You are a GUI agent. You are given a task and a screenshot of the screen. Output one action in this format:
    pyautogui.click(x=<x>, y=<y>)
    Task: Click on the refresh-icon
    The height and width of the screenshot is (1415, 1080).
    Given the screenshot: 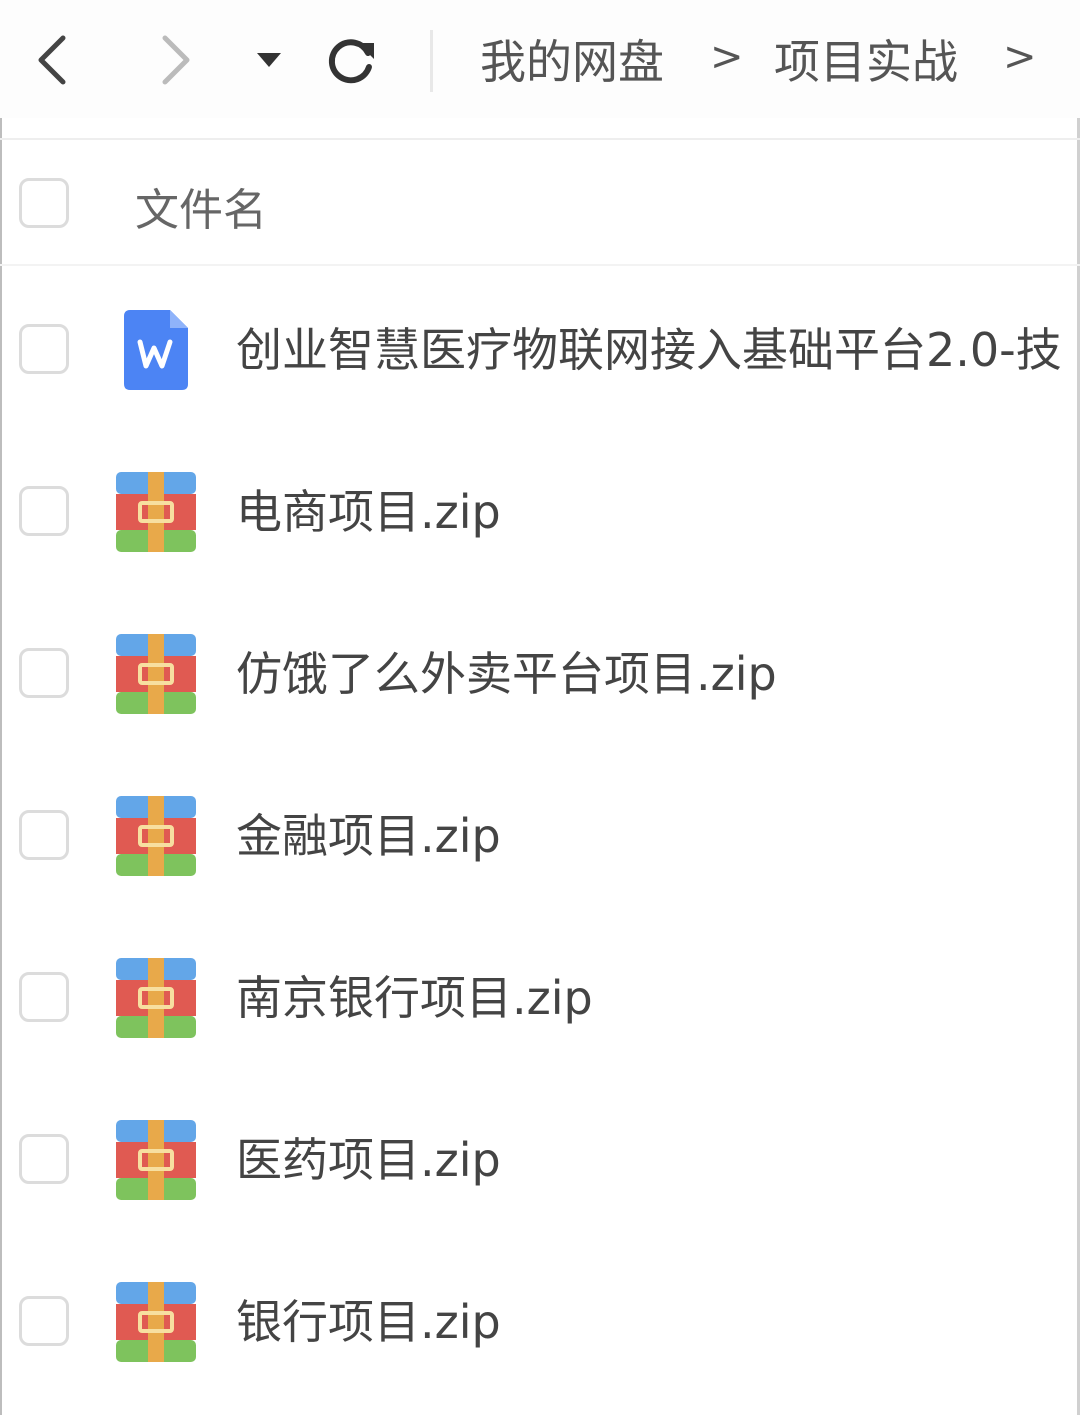 What is the action you would take?
    pyautogui.click(x=351, y=61)
    